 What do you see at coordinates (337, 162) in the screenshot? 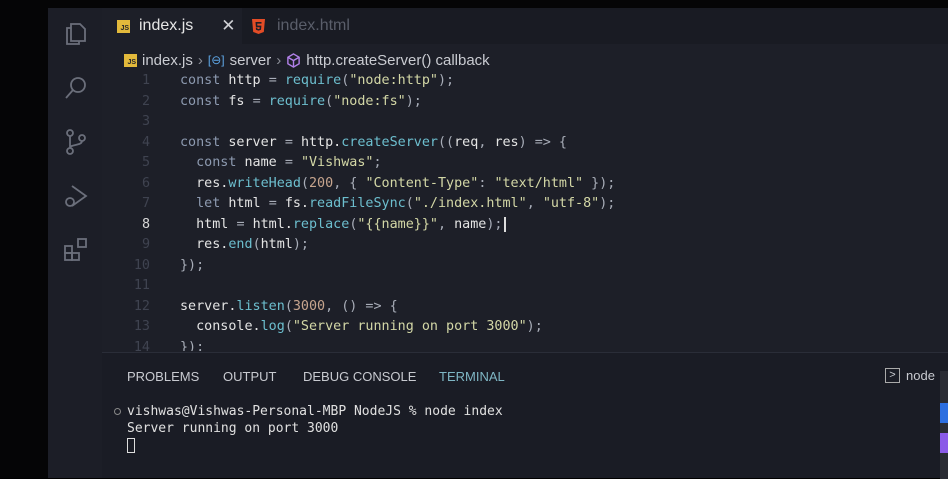
I see `code-token: "Vishwas"` at bounding box center [337, 162].